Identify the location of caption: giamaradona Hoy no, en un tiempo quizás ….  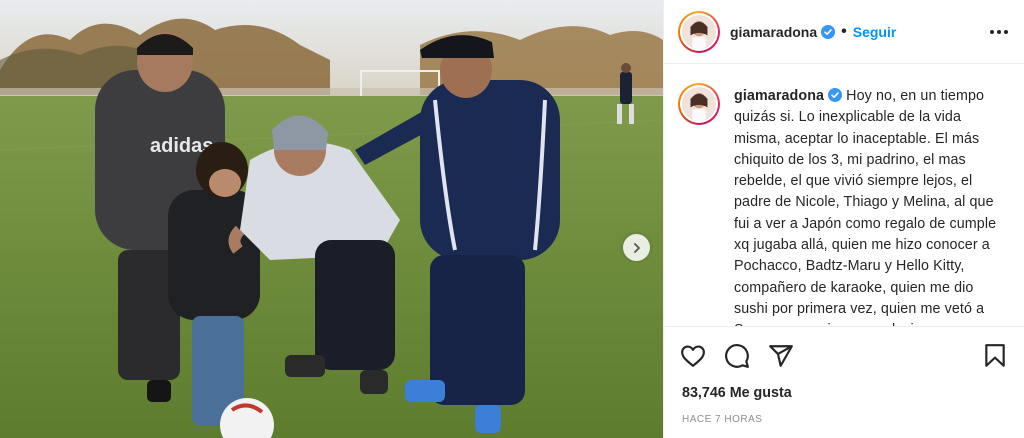
(872, 206).